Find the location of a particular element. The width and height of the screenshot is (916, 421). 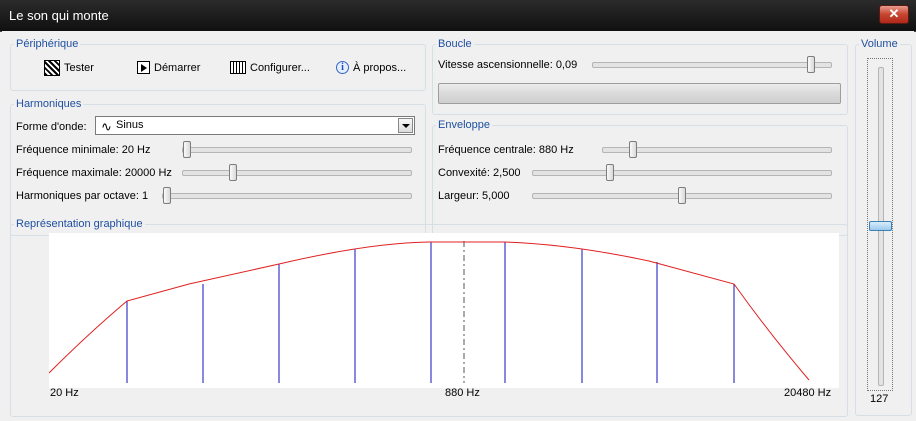

tester-button: Tester is located at coordinates (69, 68).